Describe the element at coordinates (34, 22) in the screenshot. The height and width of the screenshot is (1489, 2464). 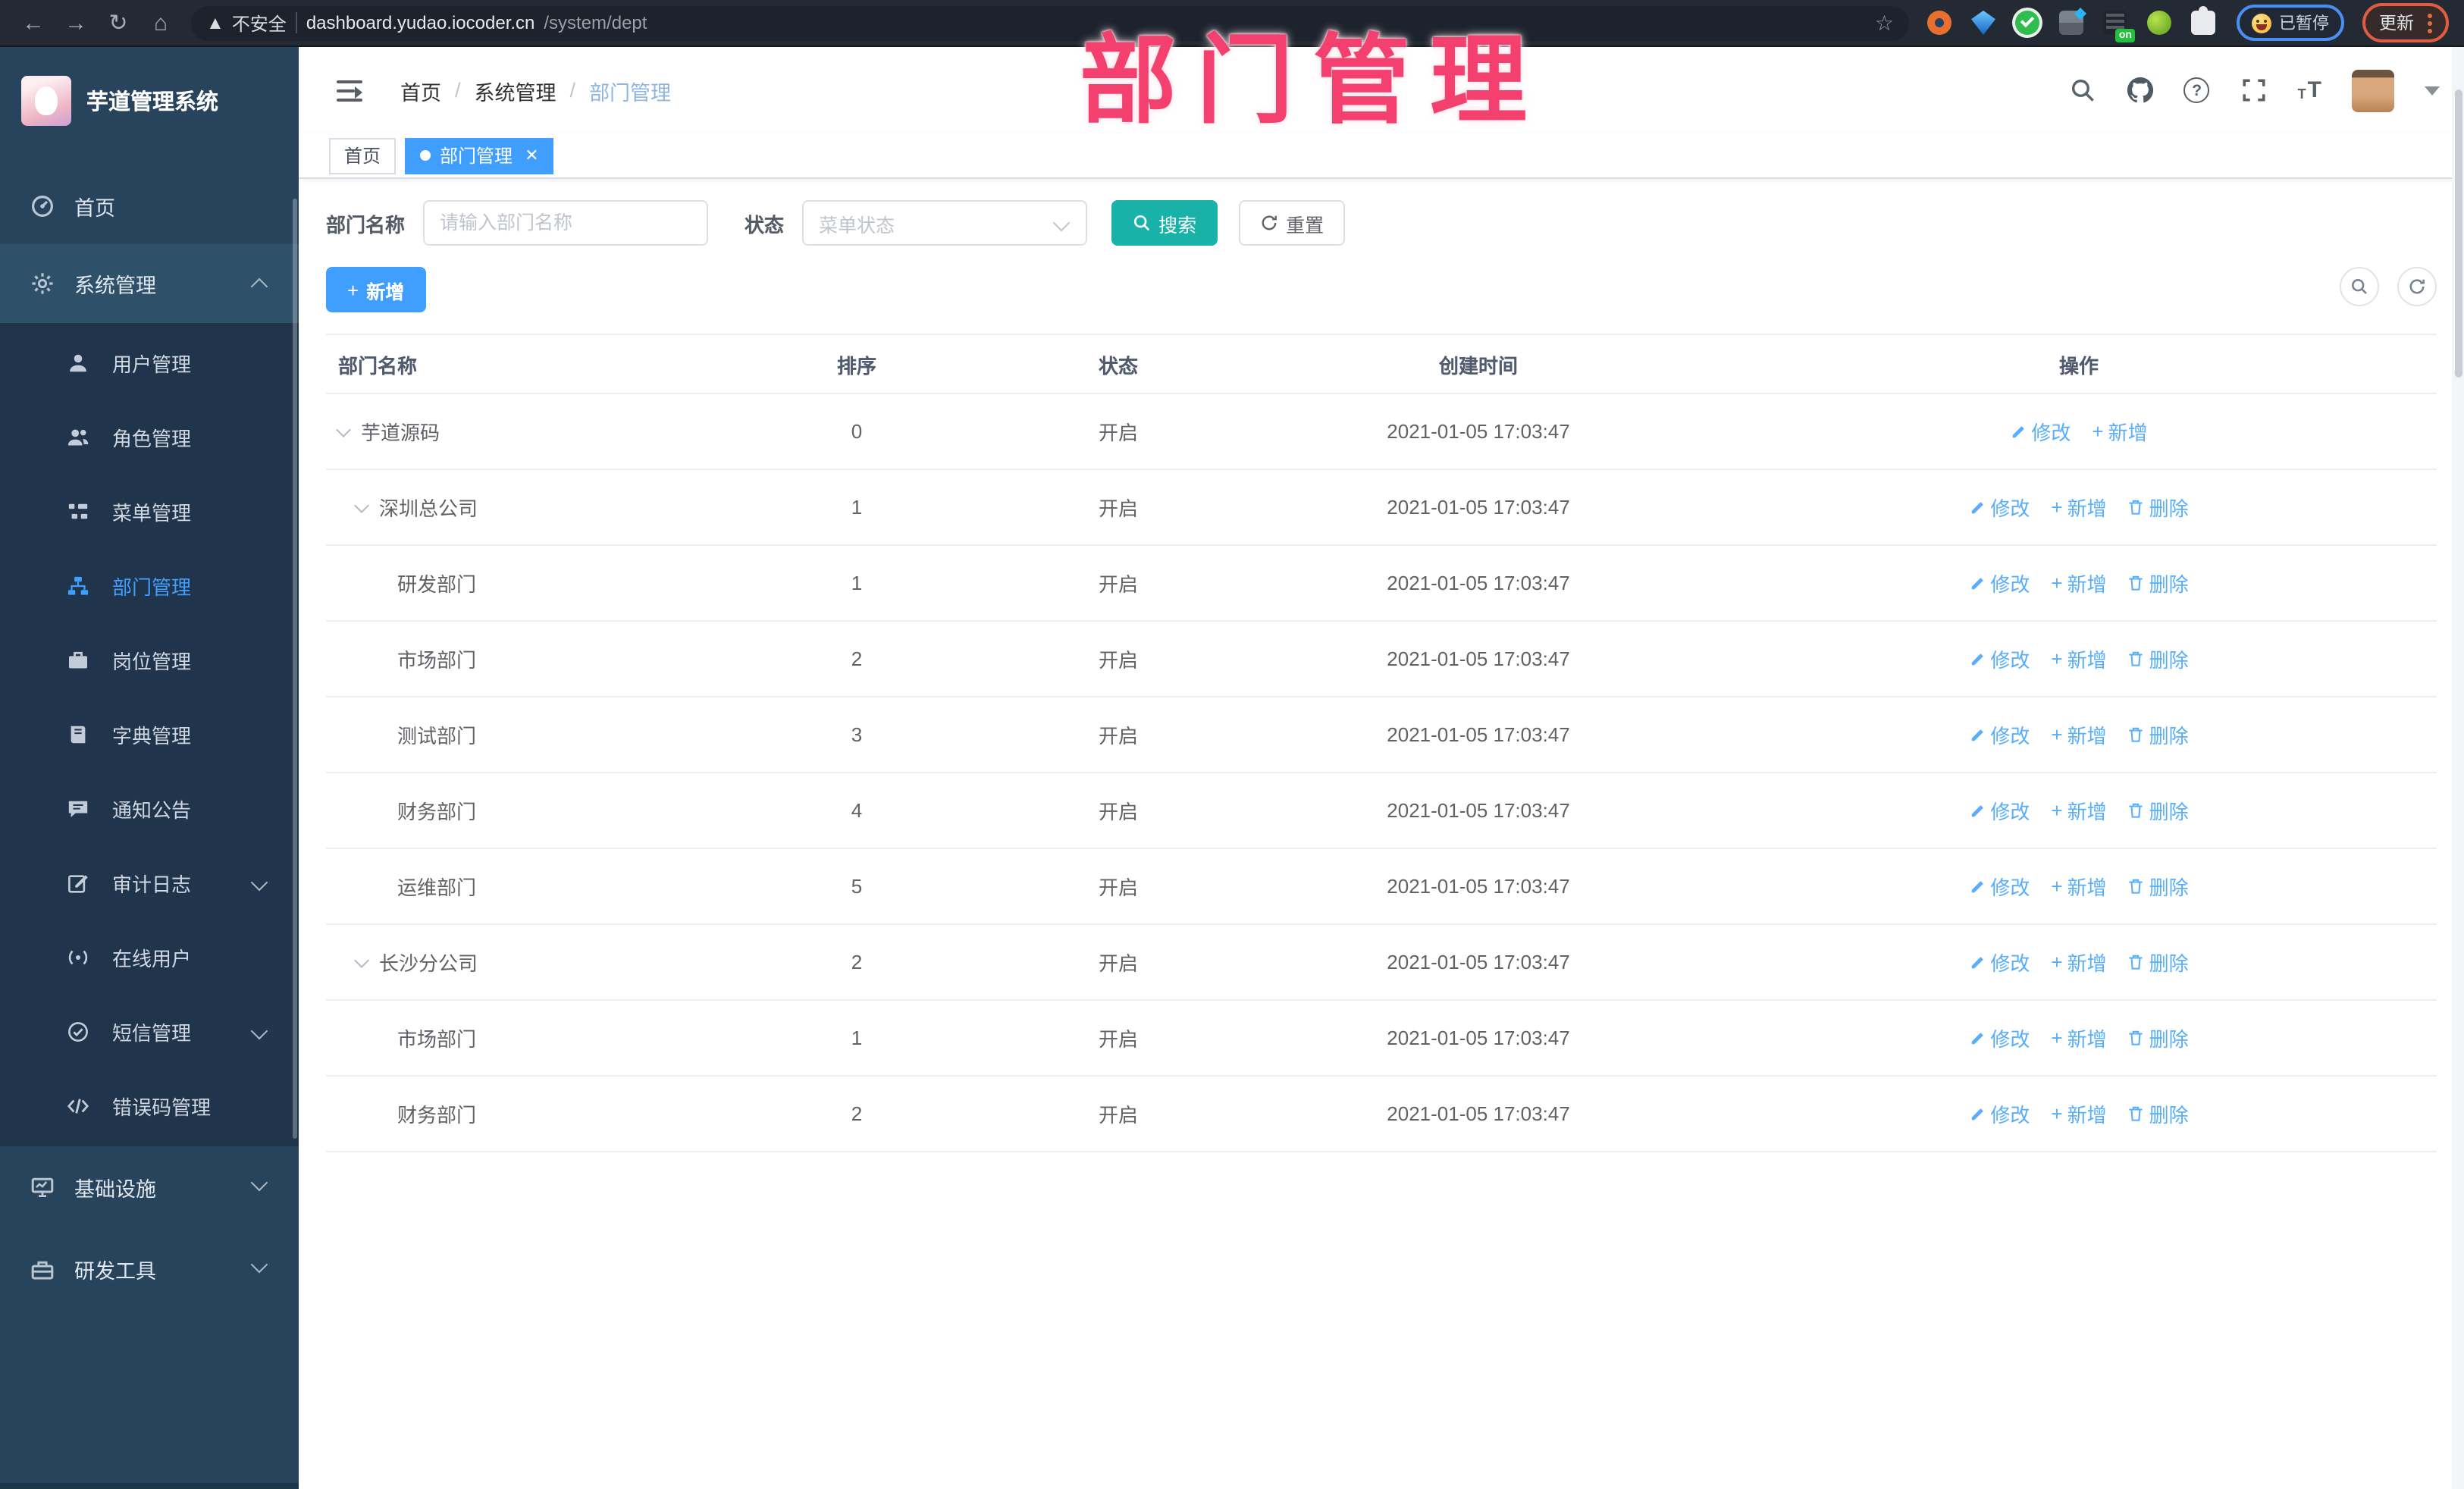
I see `back-icon: ←` at that location.